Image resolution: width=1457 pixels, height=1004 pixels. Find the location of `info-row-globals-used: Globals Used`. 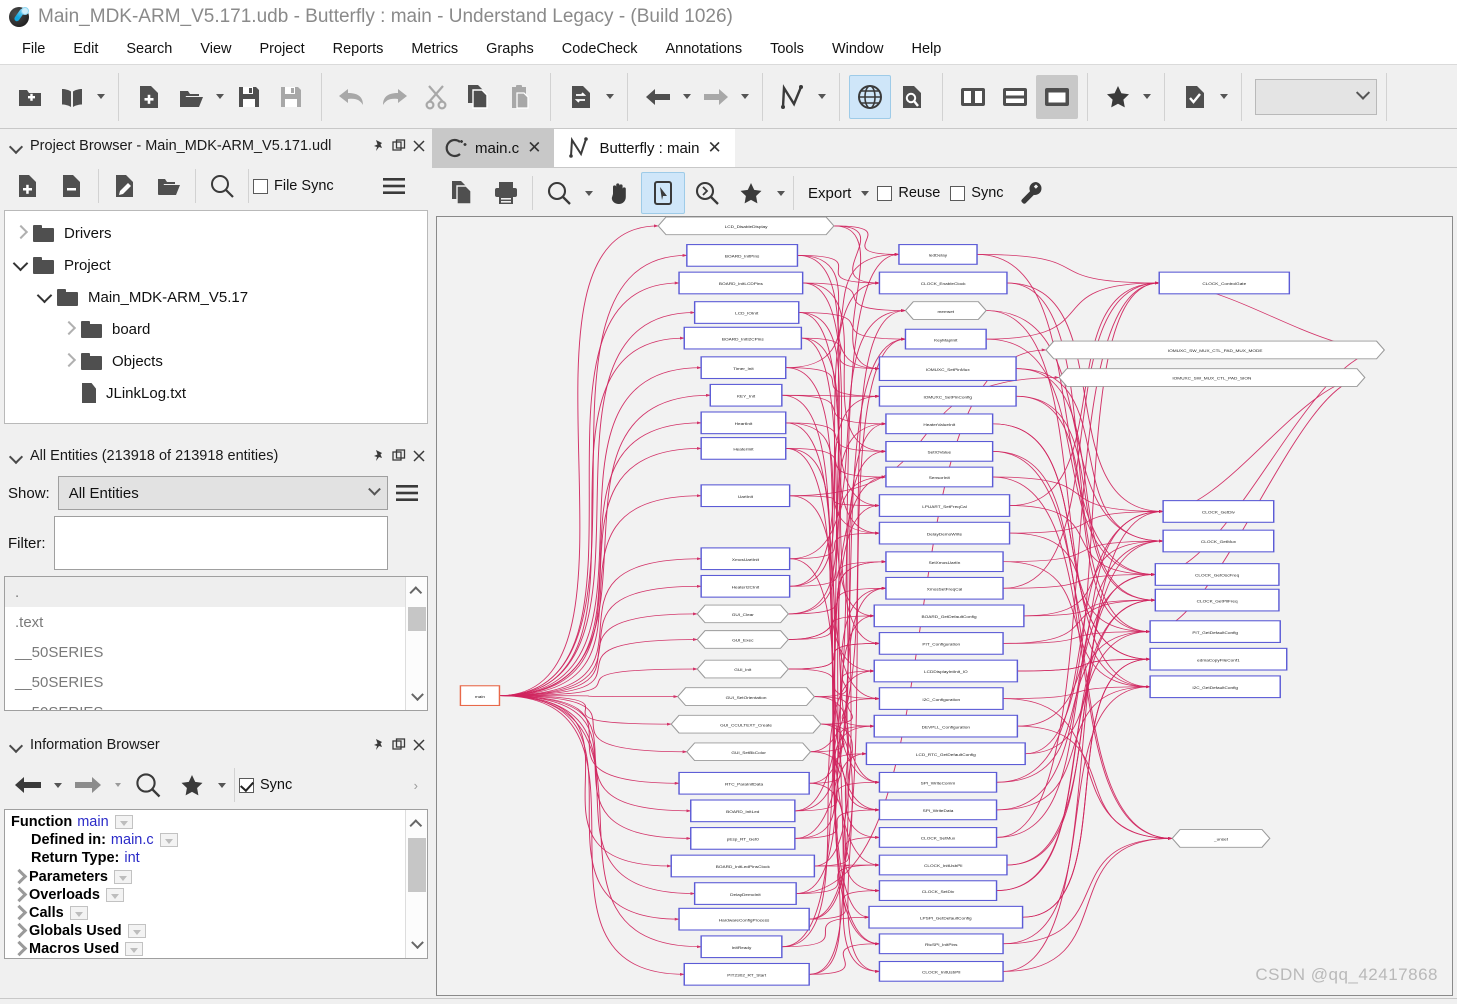

info-row-globals-used: Globals Used is located at coordinates (218, 931).